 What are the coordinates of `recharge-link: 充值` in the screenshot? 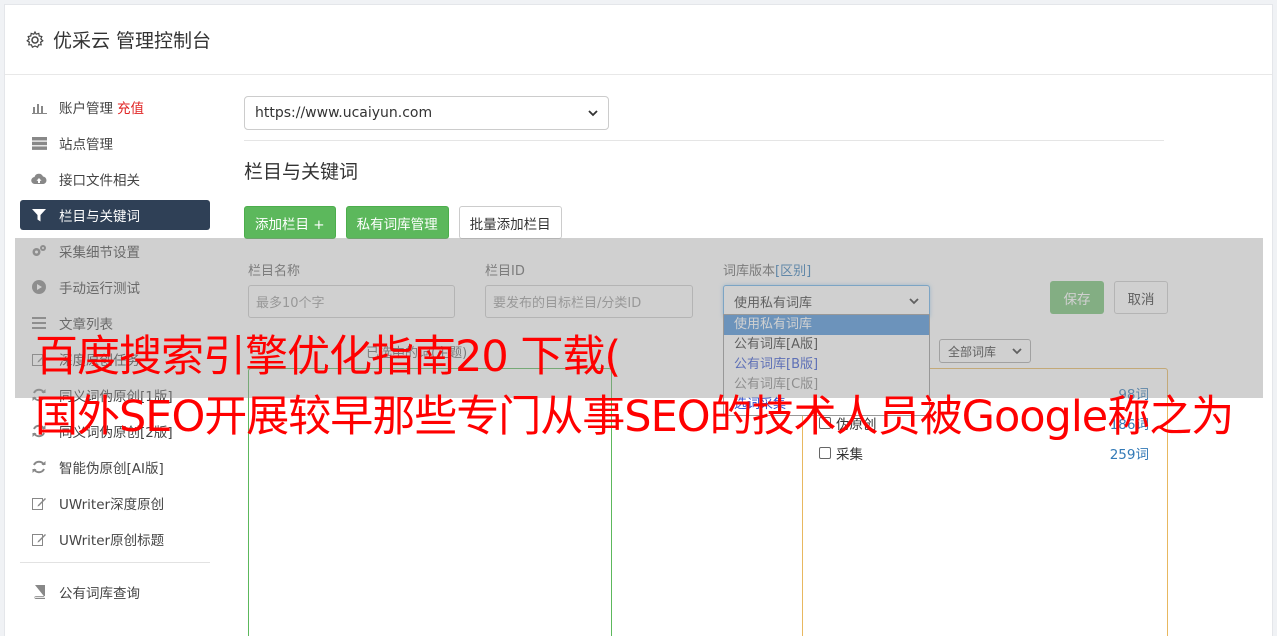 It's located at (130, 107).